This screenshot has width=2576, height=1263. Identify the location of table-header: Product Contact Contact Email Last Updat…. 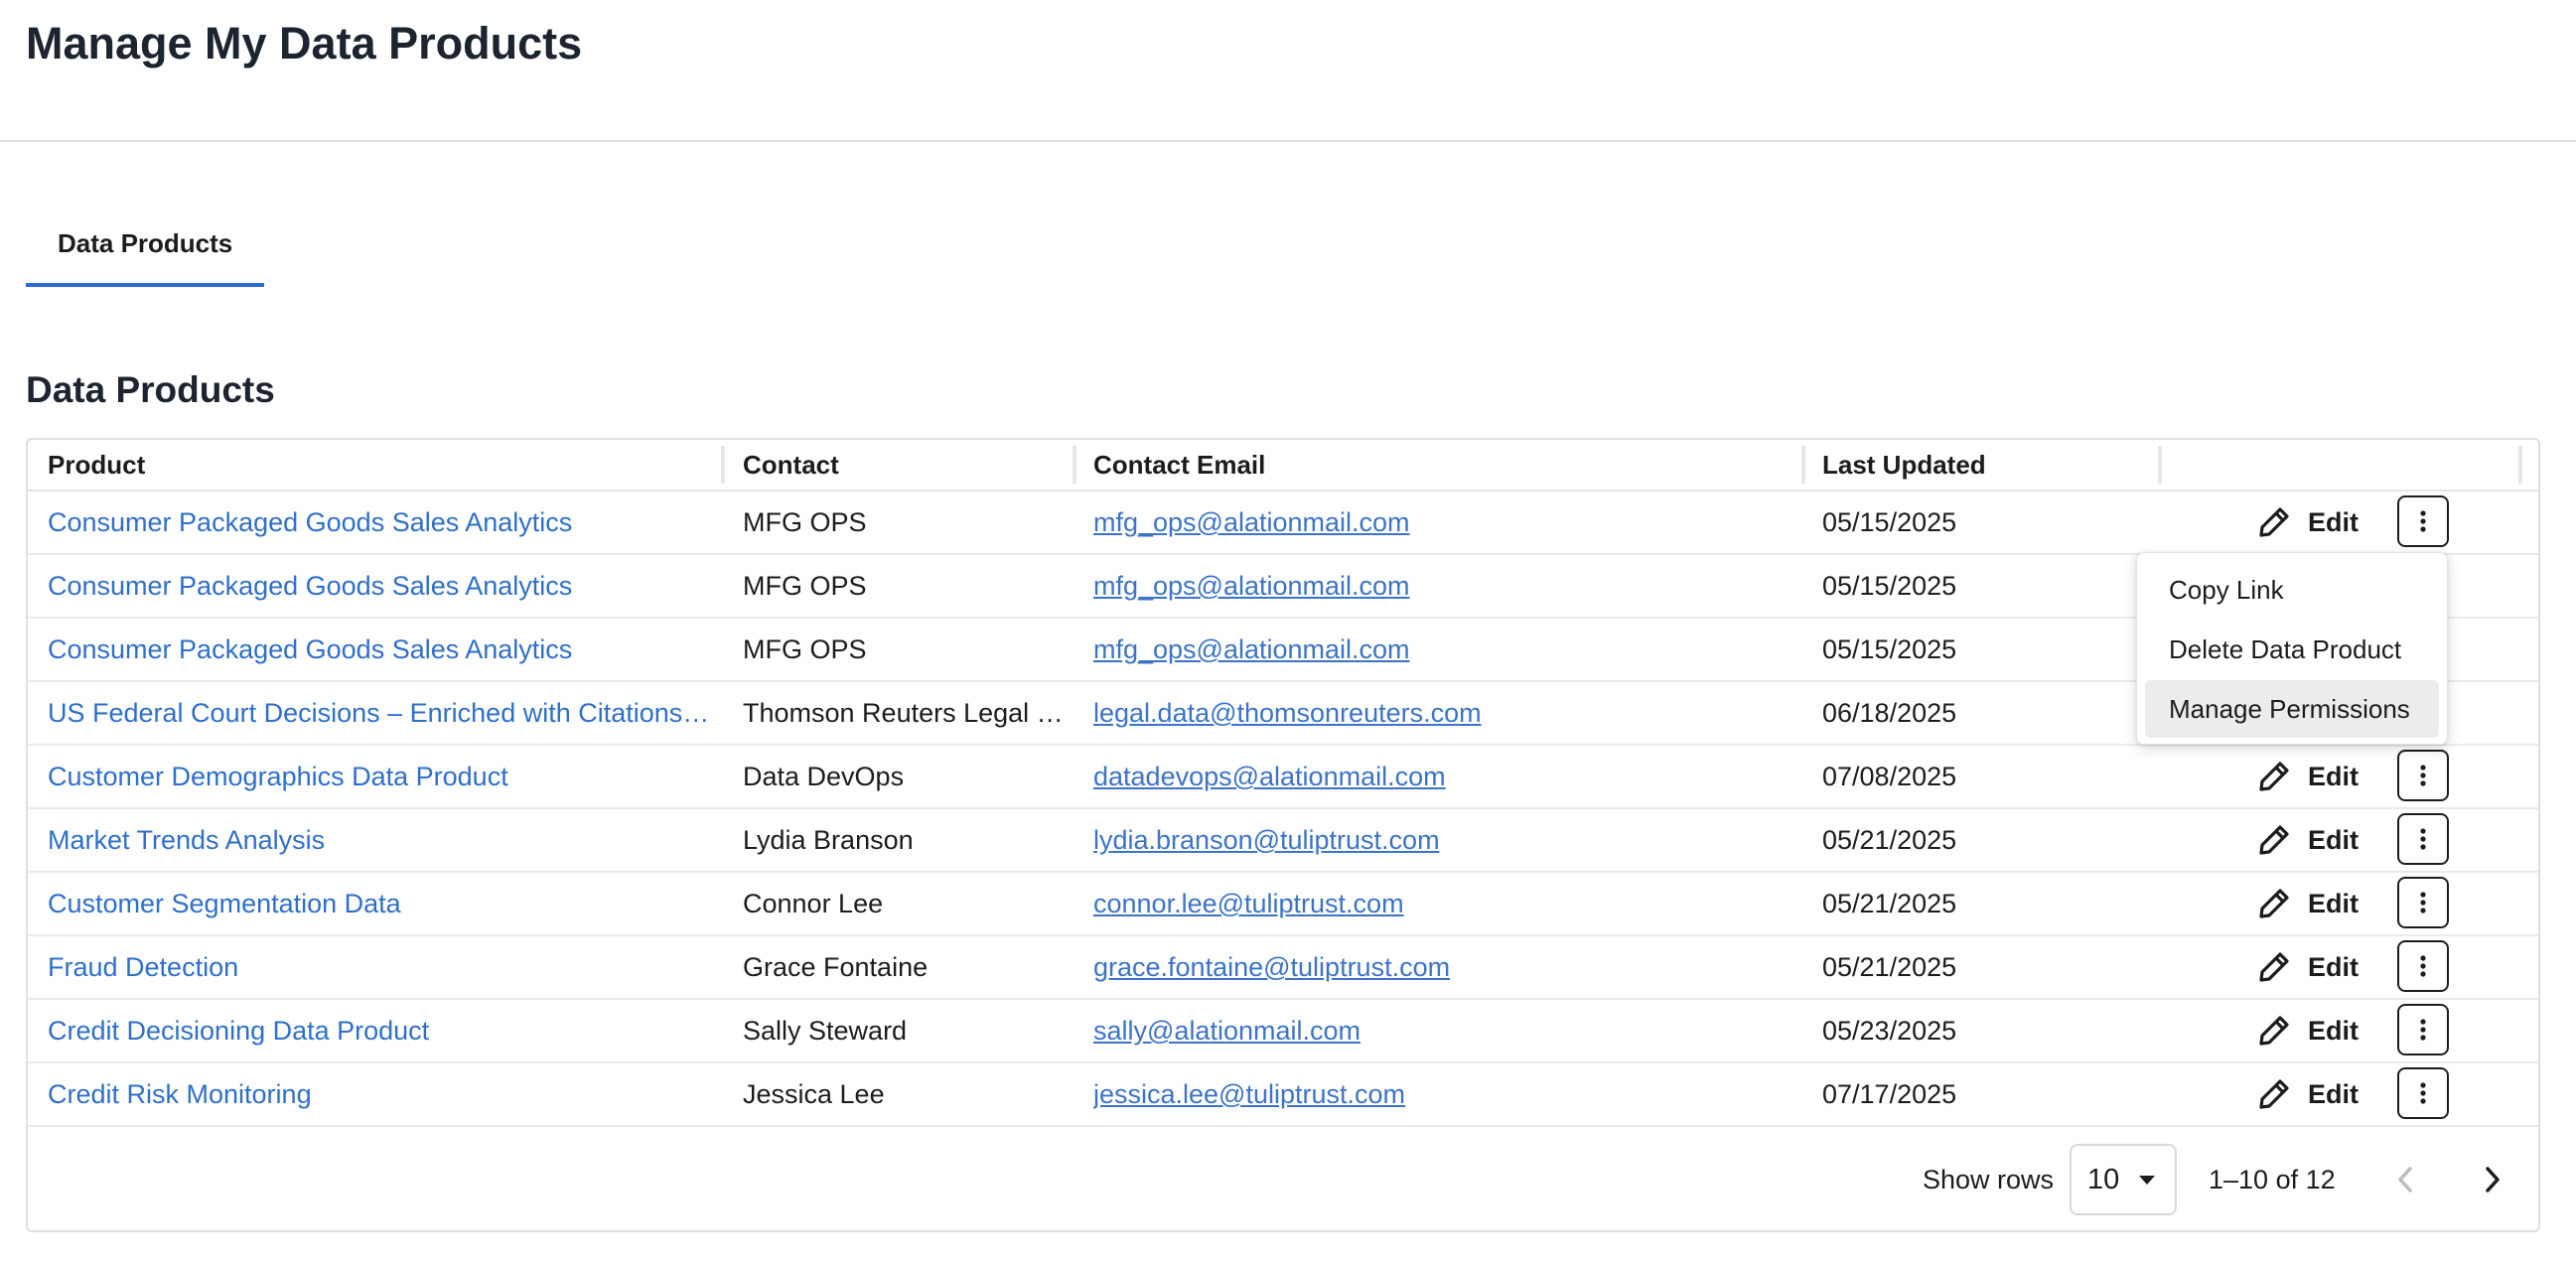
(1283, 465).